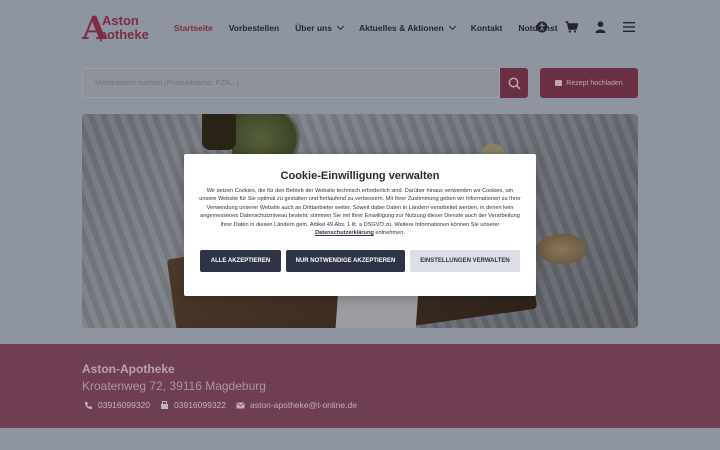 The height and width of the screenshot is (450, 720). What do you see at coordinates (174, 386) in the screenshot?
I see `pharmacy-address: Kroatenweg 72, 39116 Magdeburg` at bounding box center [174, 386].